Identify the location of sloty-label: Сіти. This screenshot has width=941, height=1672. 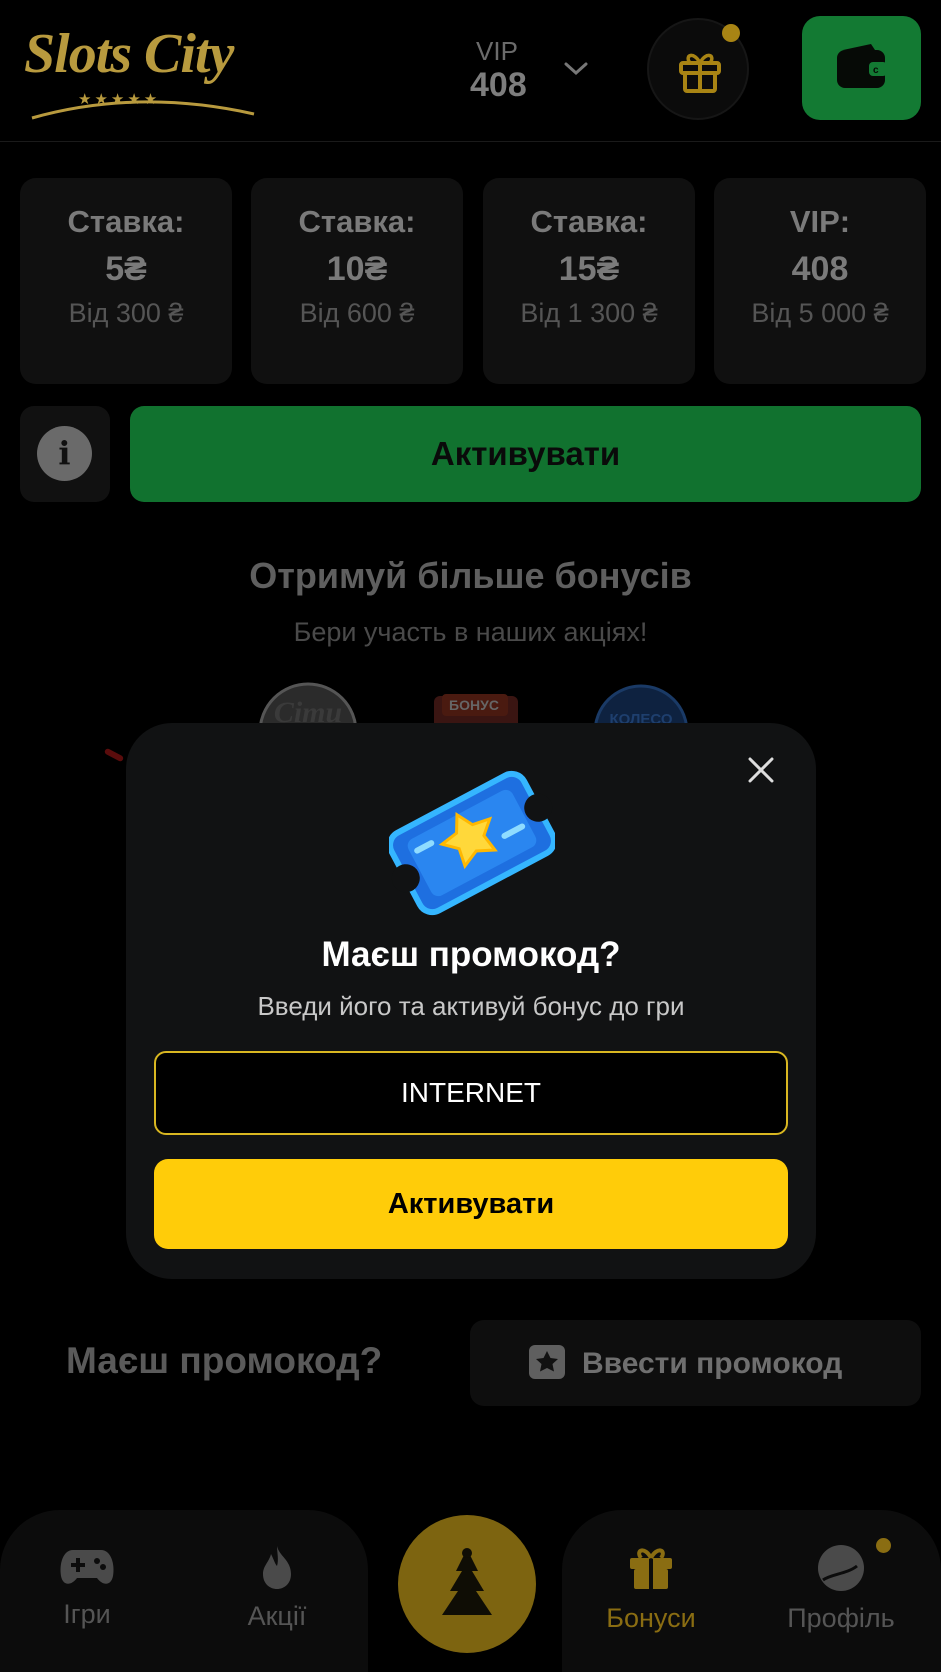
(308, 711).